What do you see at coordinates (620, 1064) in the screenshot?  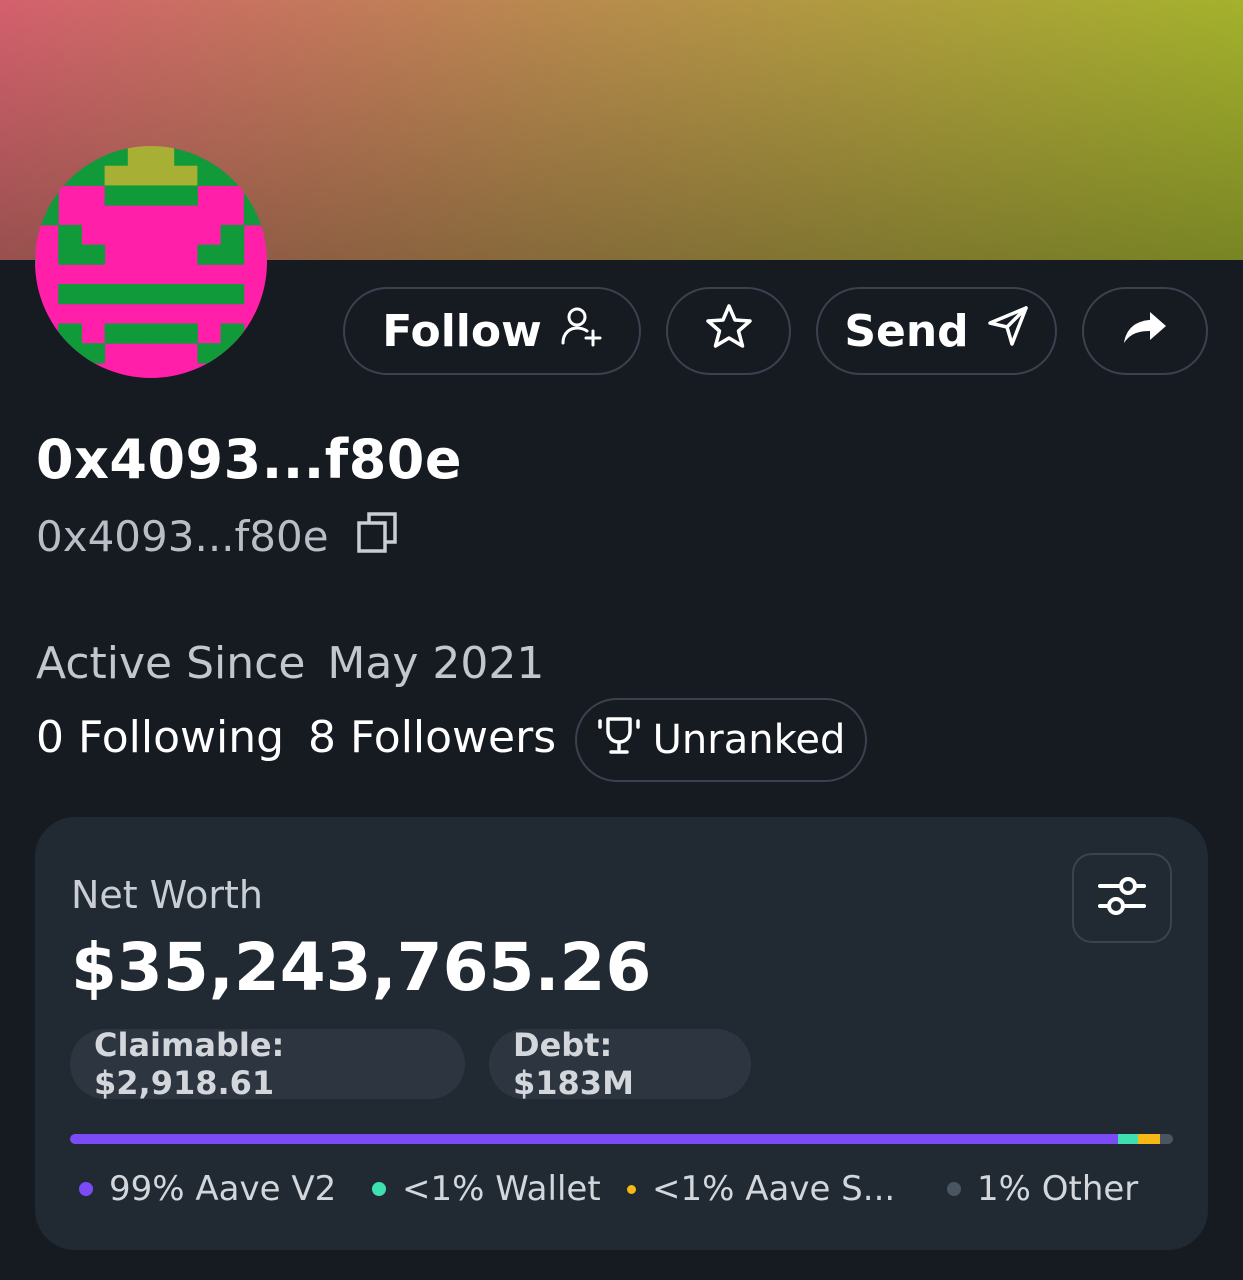 I see `debt-chip: Debt: $183M` at bounding box center [620, 1064].